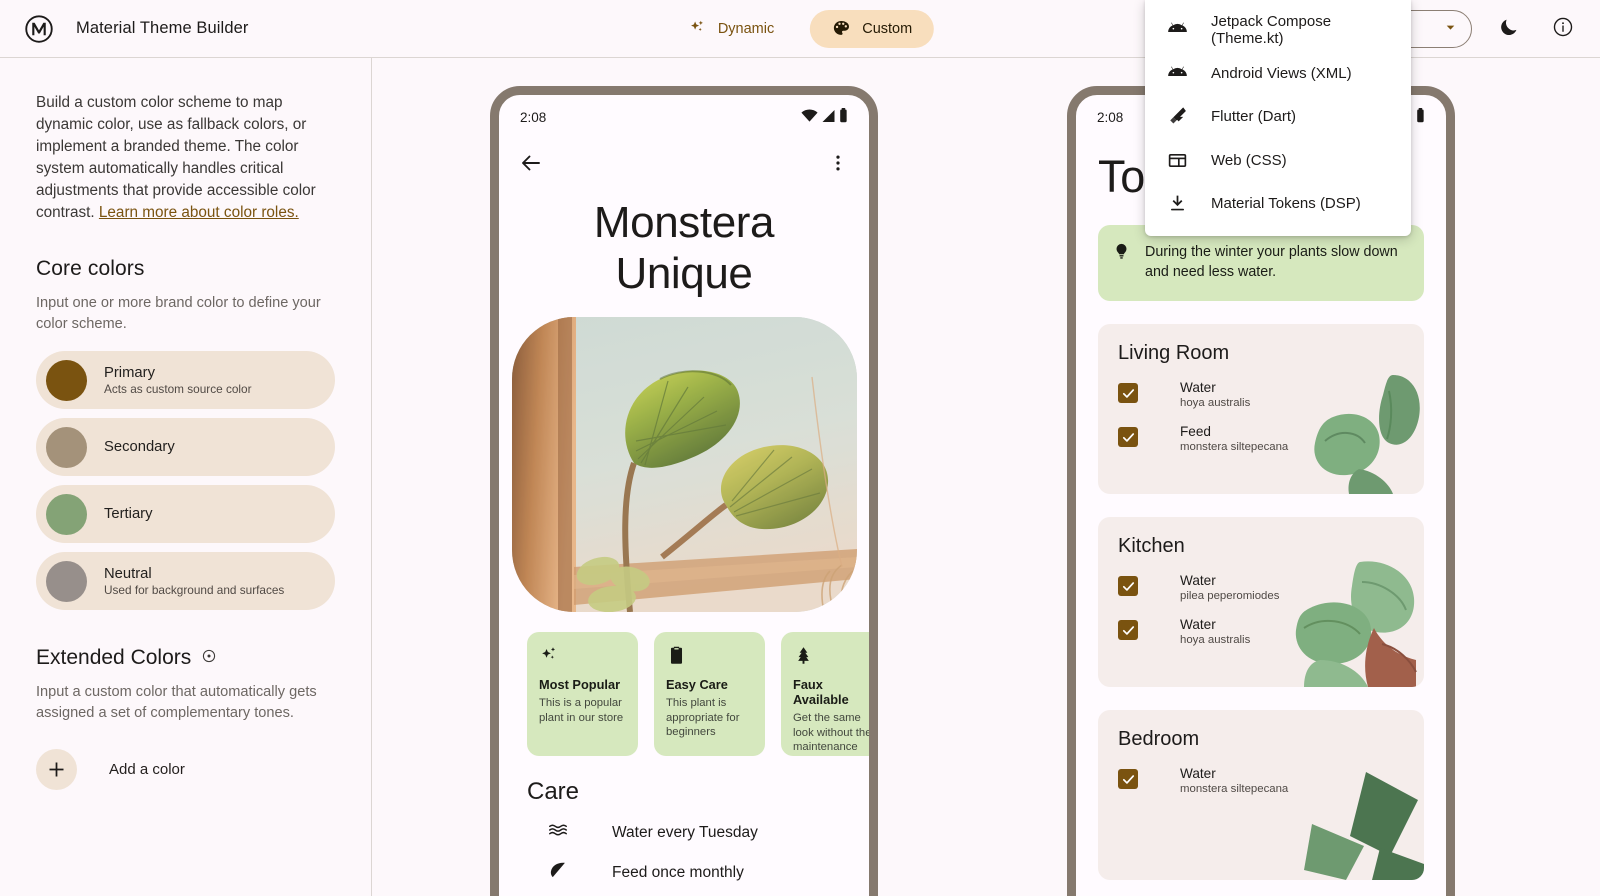 The image size is (1600, 896). I want to click on menu-item-label: Flutter (Dart), so click(1254, 117).